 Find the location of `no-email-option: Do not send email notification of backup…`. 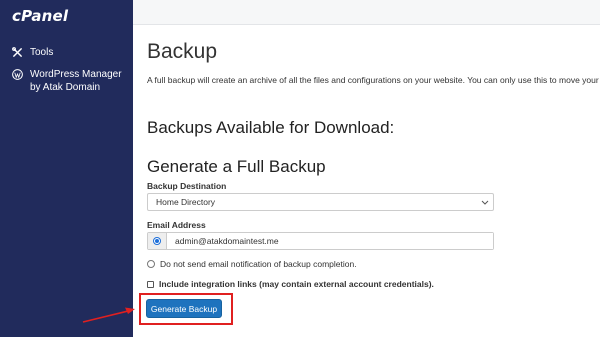

no-email-option: Do not send email notification of backup… is located at coordinates (252, 264).